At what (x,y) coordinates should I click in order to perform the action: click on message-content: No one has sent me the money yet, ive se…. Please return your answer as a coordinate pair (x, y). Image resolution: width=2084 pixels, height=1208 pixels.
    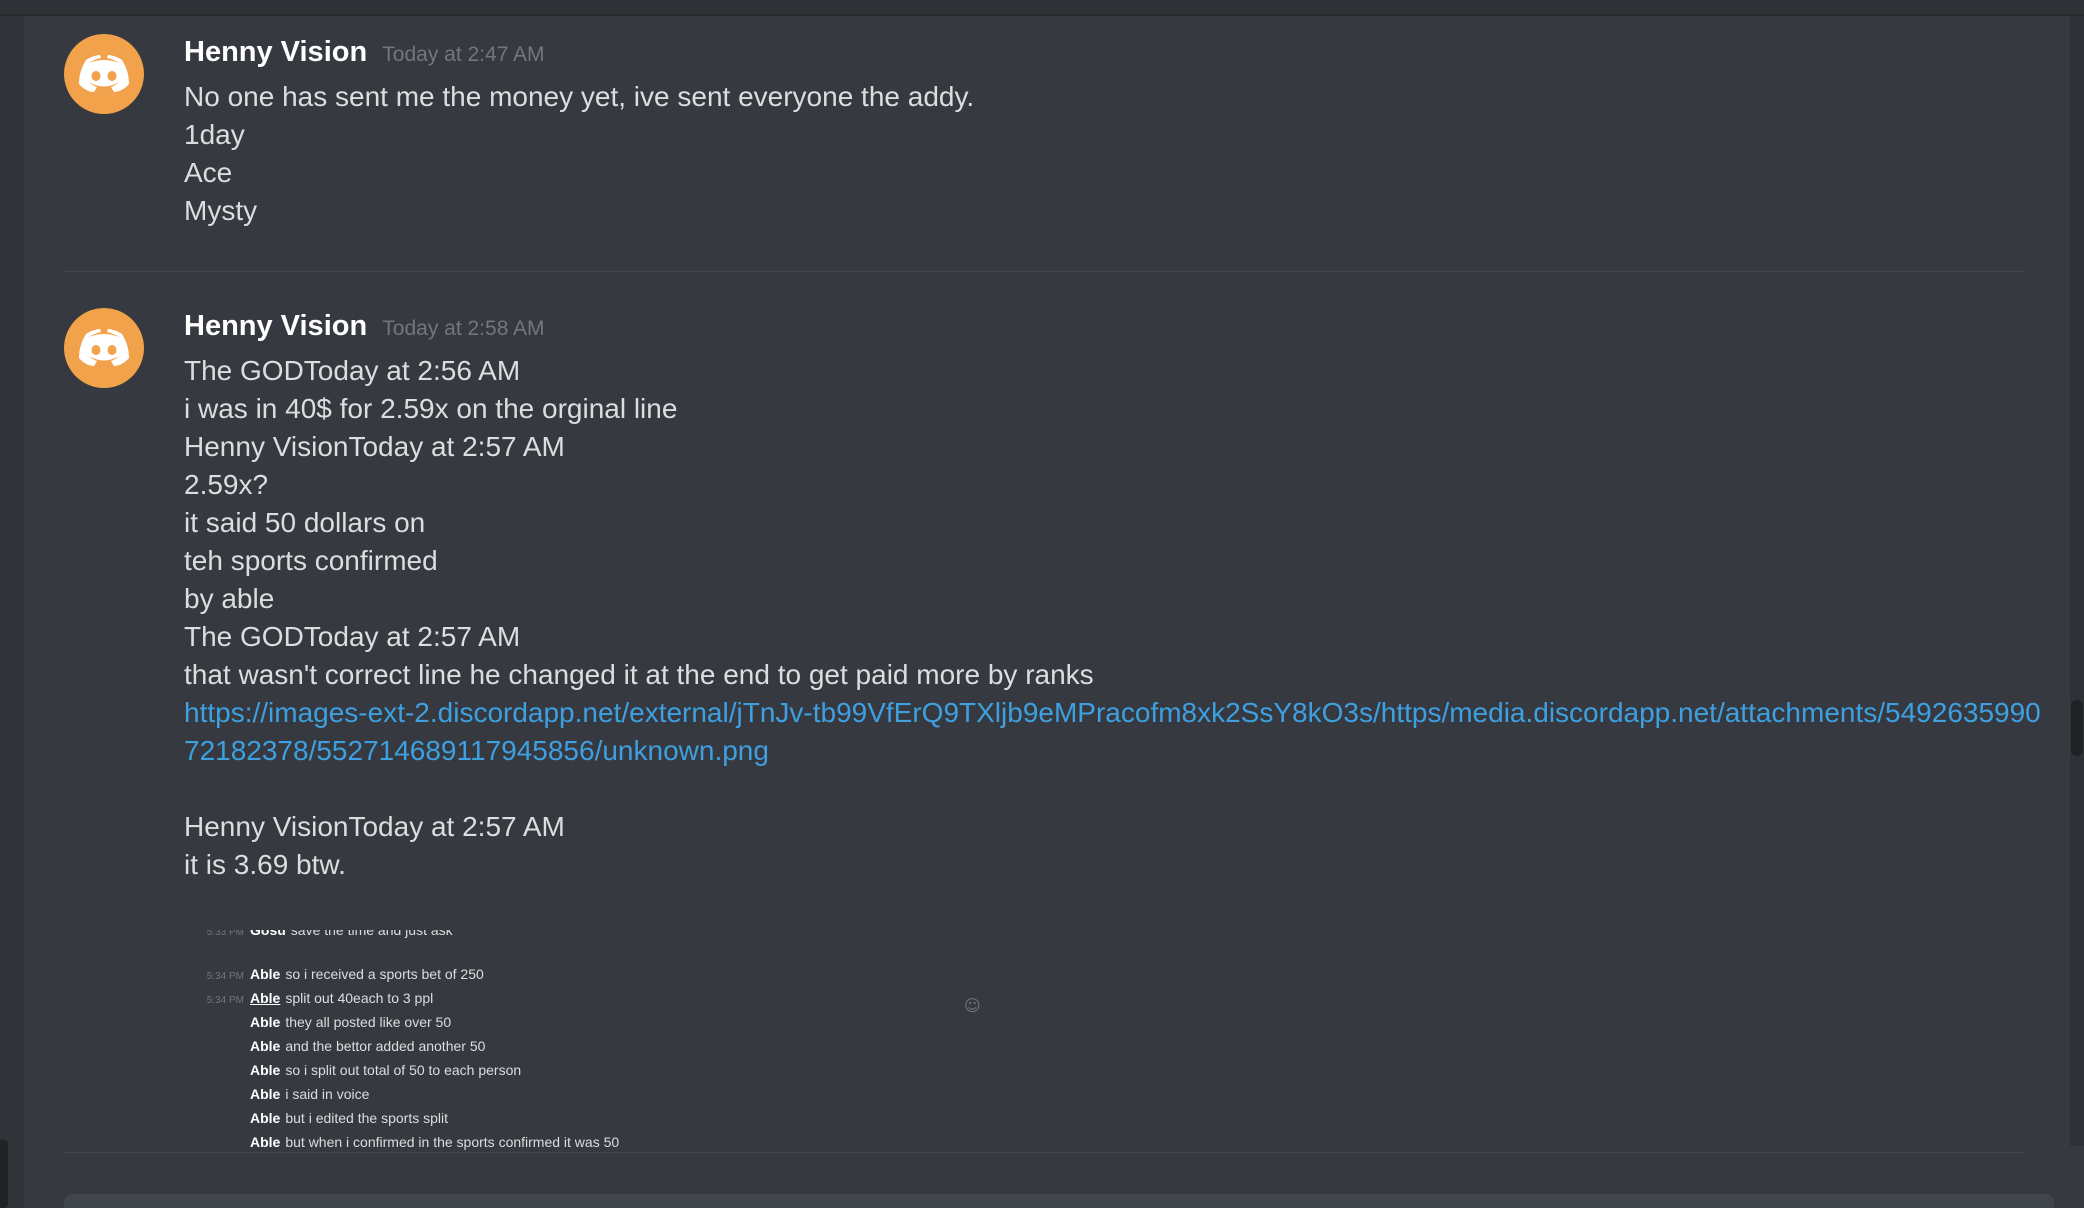
    Looking at the image, I should click on (1119, 154).